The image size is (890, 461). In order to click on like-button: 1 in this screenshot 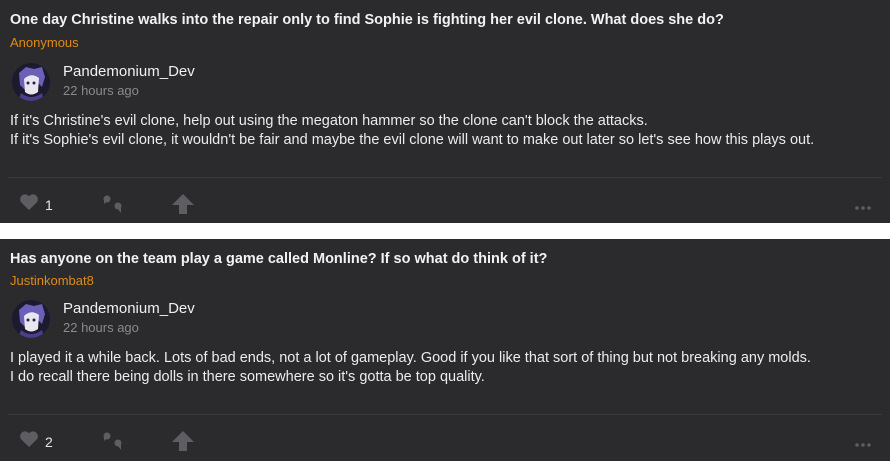, I will do `click(36, 204)`.